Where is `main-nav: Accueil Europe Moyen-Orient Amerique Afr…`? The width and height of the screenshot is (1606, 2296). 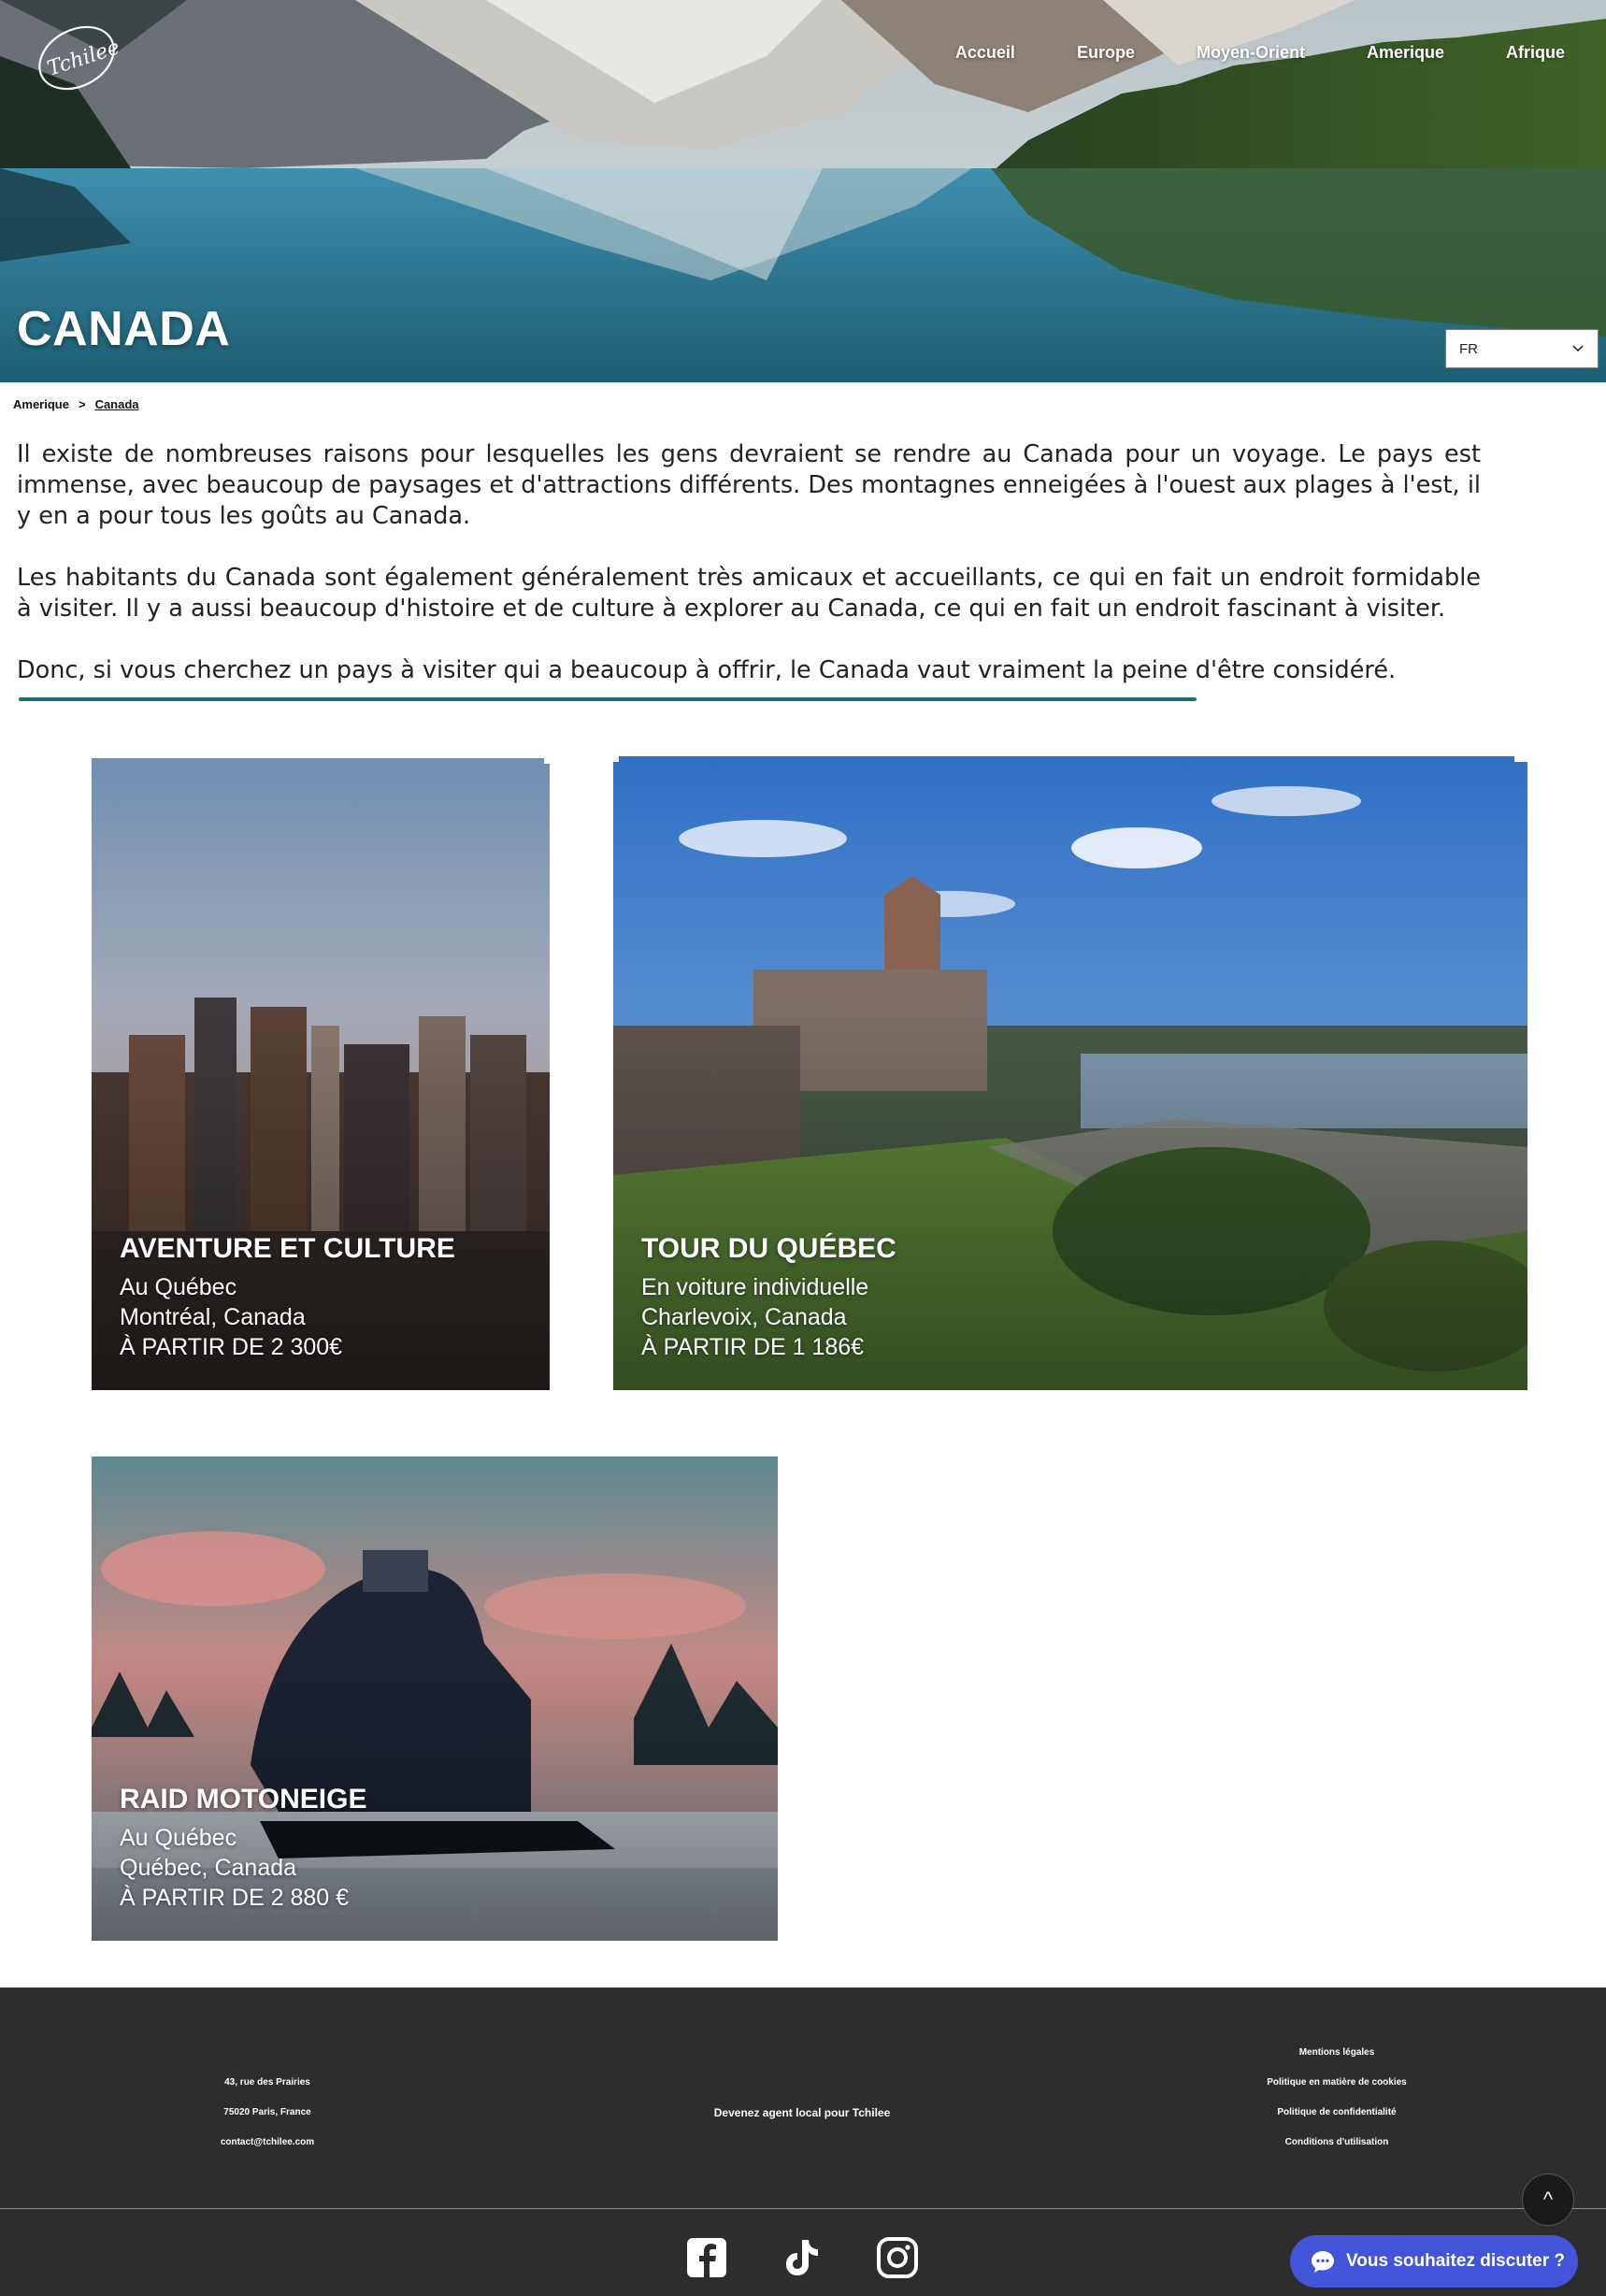
main-nav: Accueil Europe Moyen-Orient Amerique Afr… is located at coordinates (1229, 53).